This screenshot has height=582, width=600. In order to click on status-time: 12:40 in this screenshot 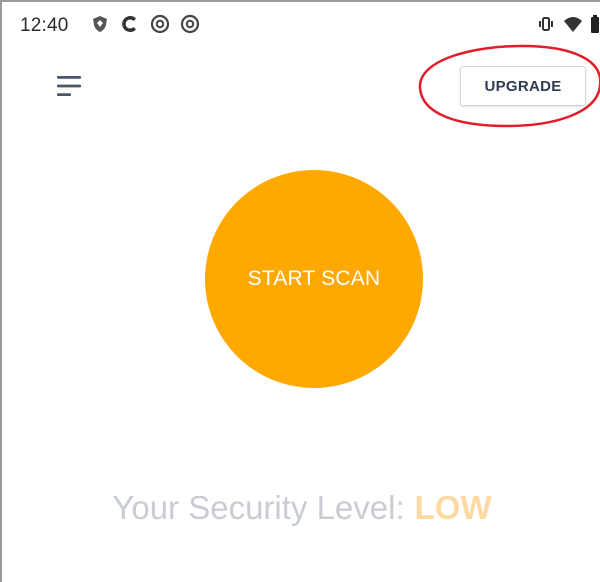, I will do `click(44, 25)`.